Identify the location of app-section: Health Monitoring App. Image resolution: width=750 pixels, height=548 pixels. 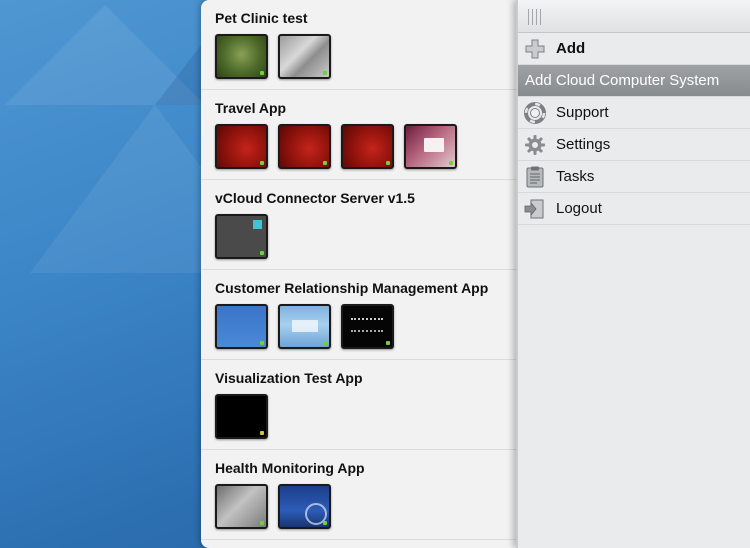
(358, 495).